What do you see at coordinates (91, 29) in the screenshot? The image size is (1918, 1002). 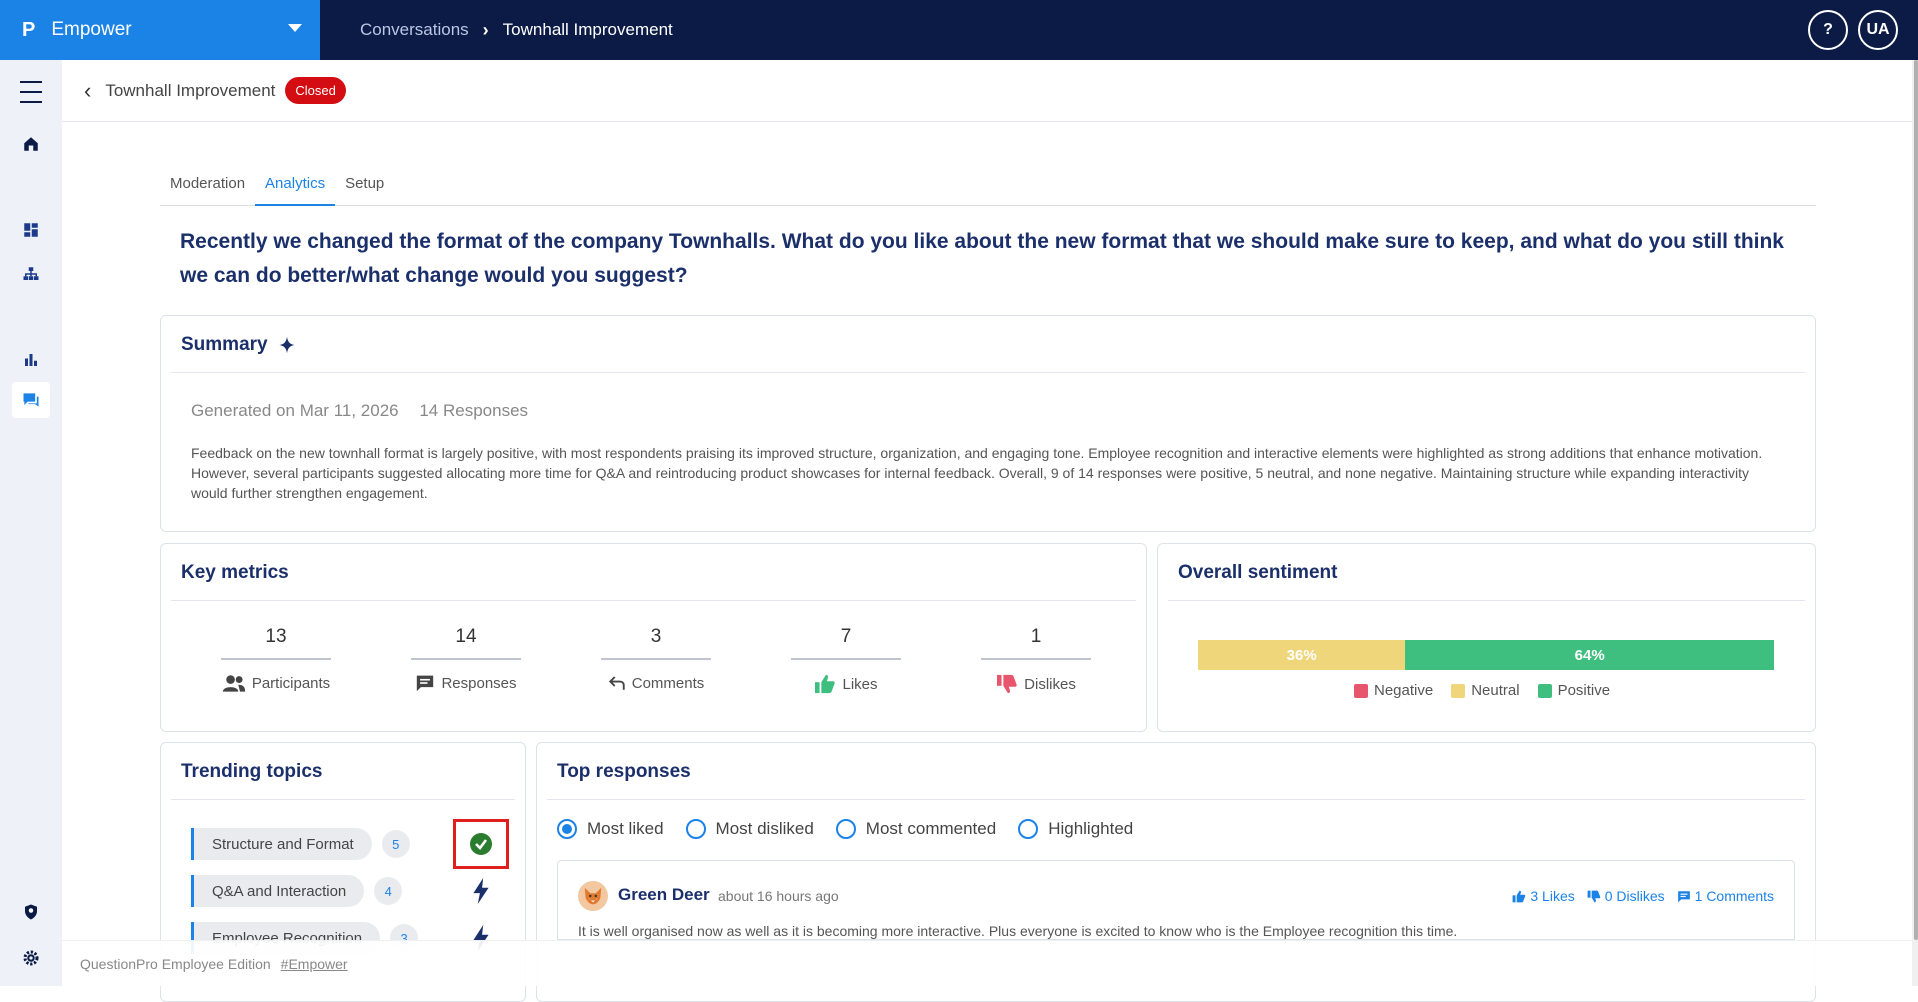 I see `app-name: Empower` at bounding box center [91, 29].